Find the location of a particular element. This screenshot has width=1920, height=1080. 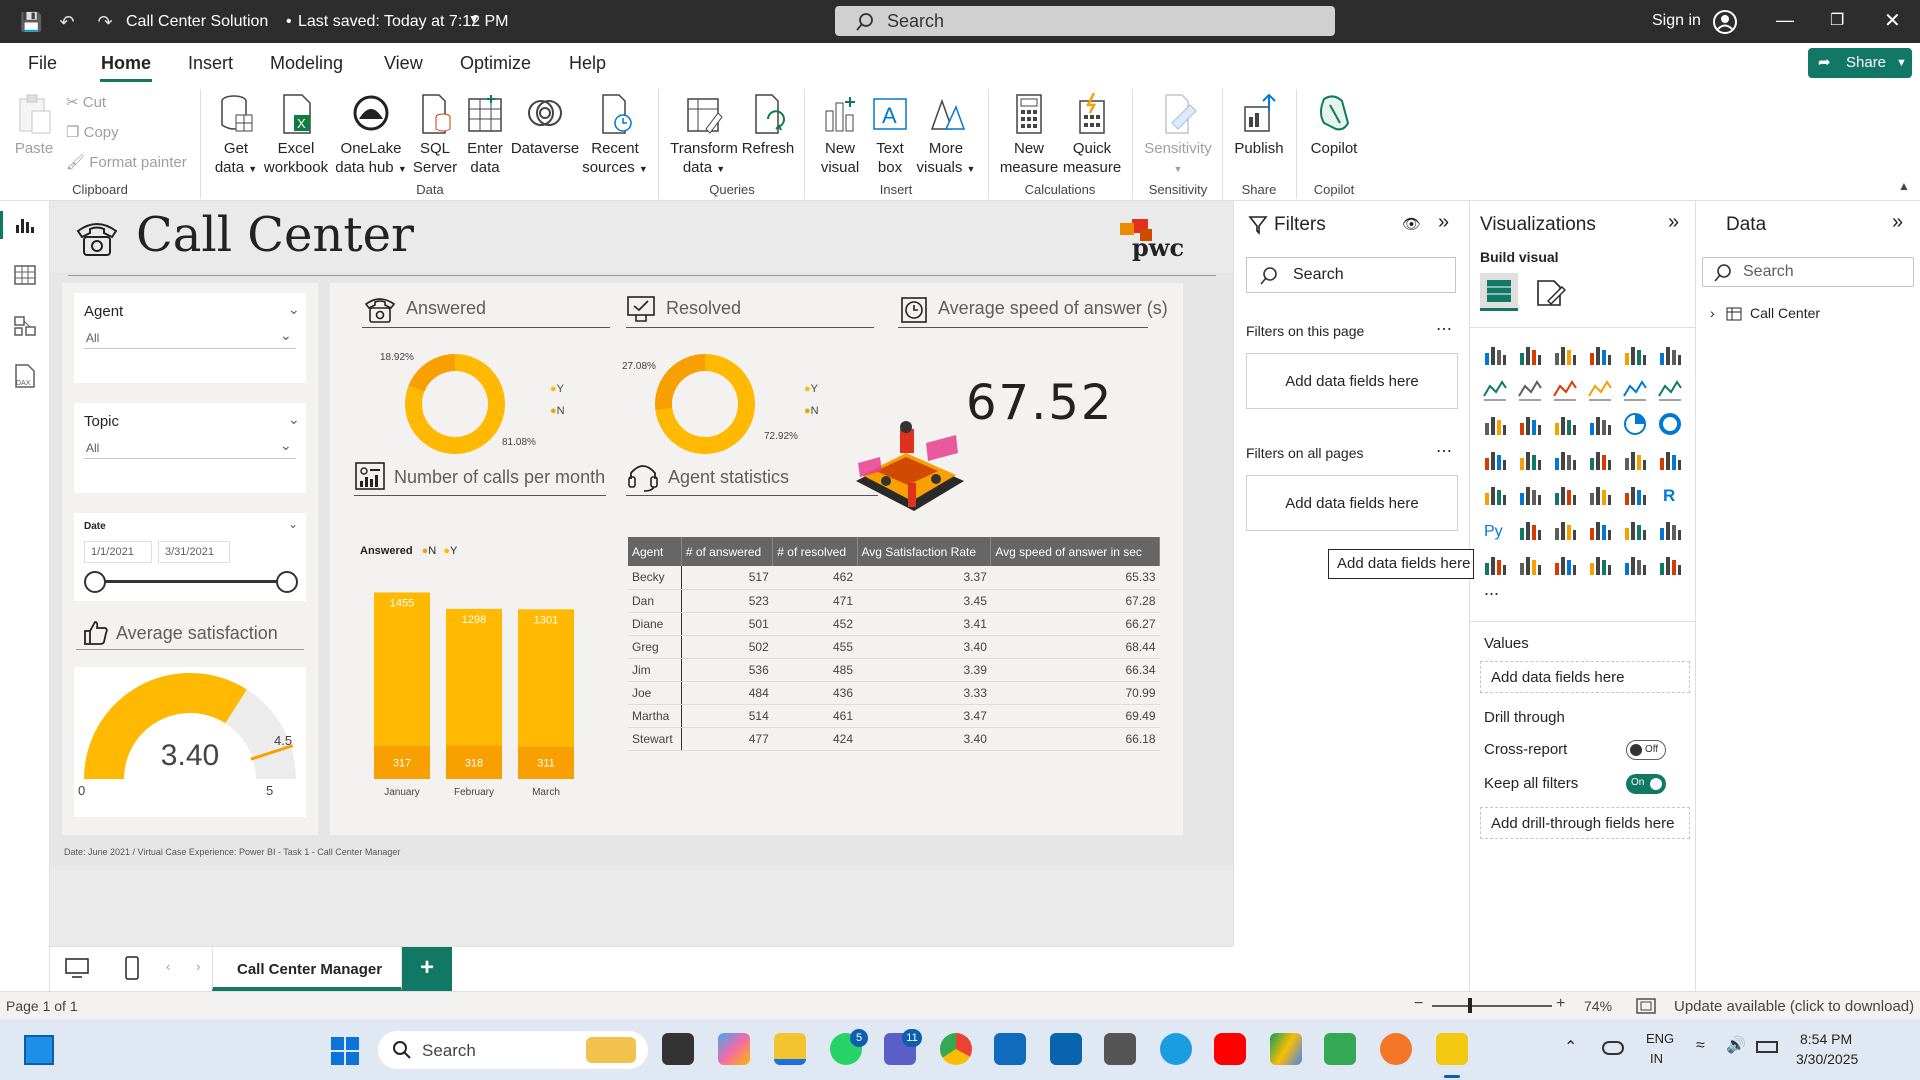

visual-waterfall-icon is located at coordinates (1530, 424).